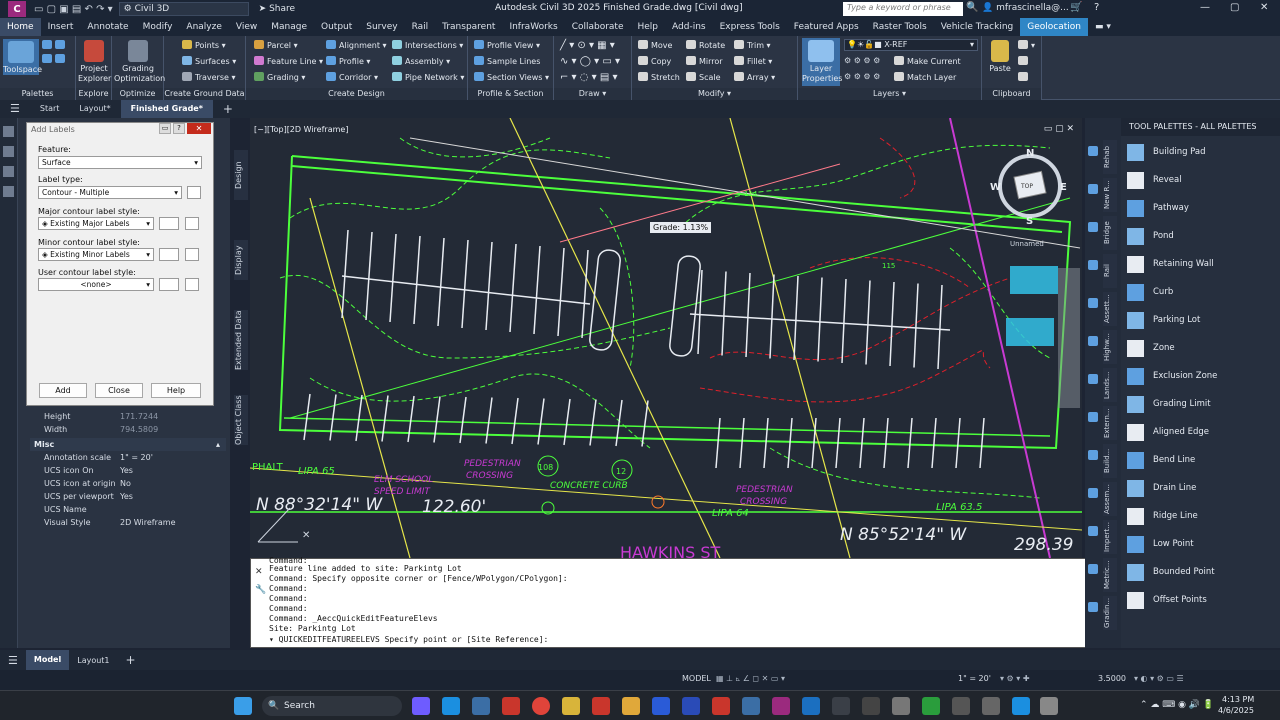 This screenshot has width=1280, height=720. I want to click on tab-output: Output, so click(336, 27).